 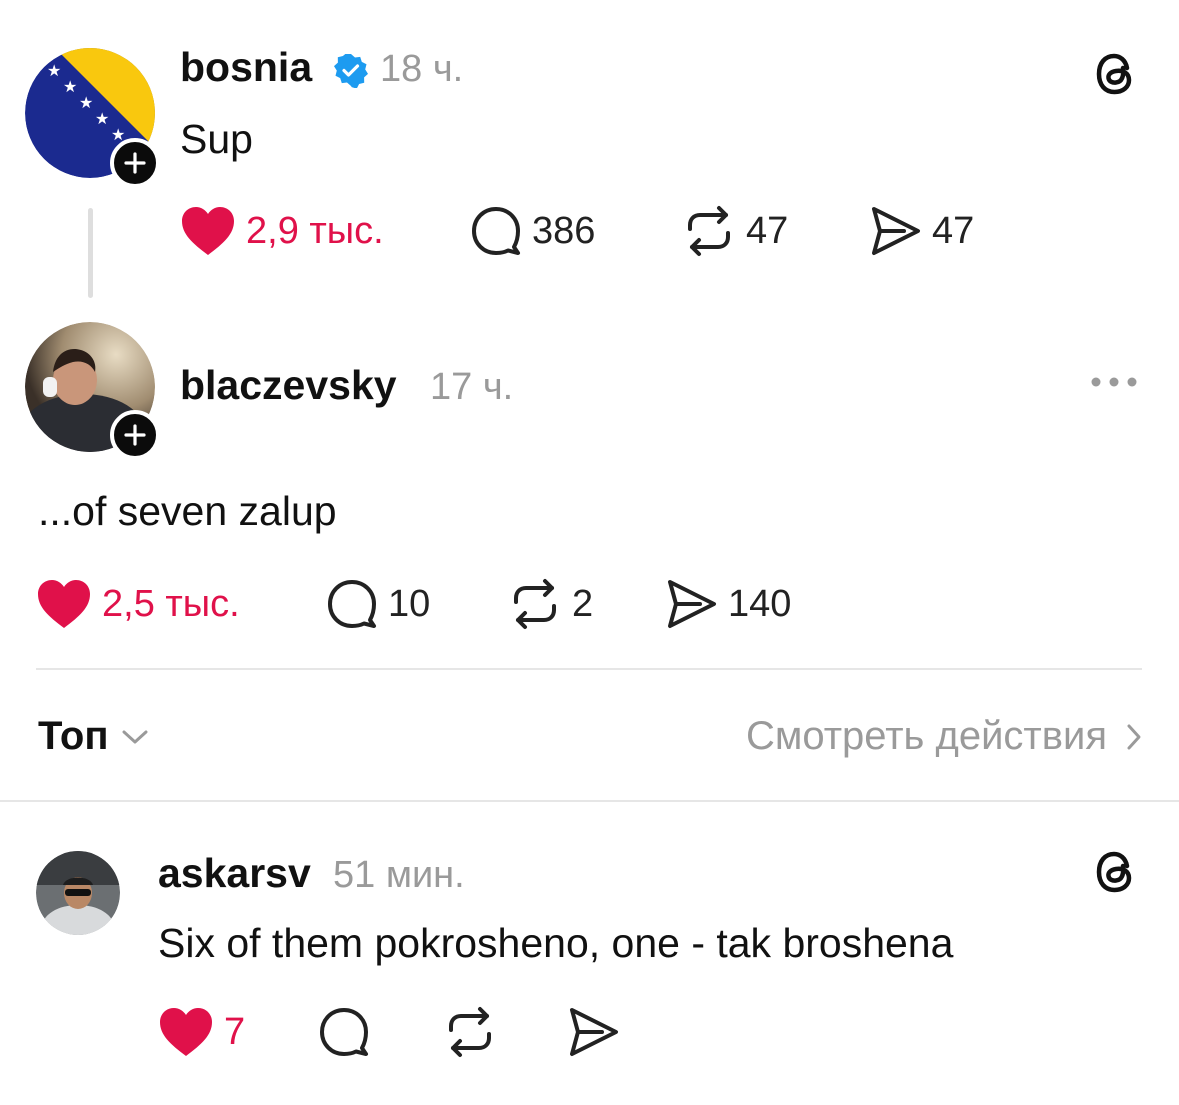 I want to click on share-button, so click(x=594, y=1032).